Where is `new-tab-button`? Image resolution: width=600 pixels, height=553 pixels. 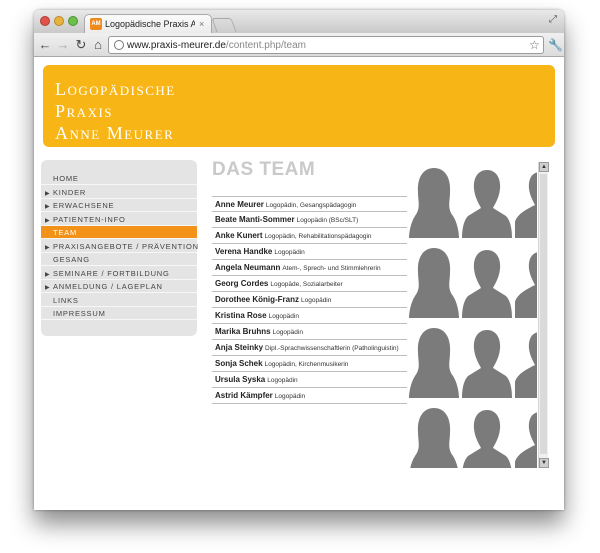
new-tab-button is located at coordinates (224, 25).